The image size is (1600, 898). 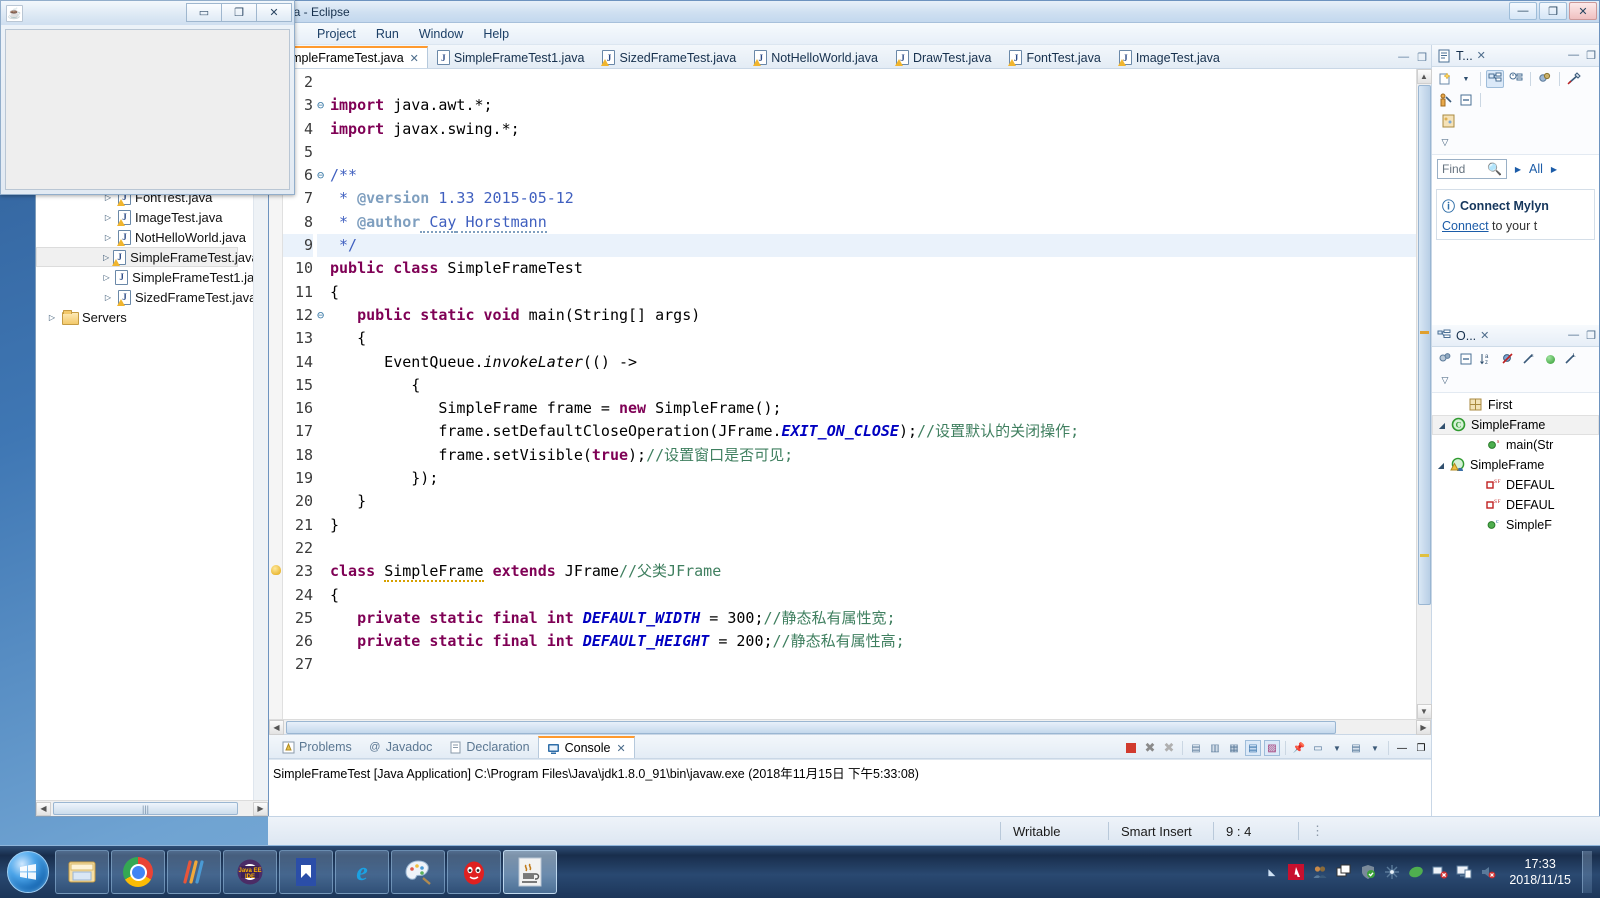 What do you see at coordinates (1574, 79) in the screenshot?
I see `link-with-editor-icon` at bounding box center [1574, 79].